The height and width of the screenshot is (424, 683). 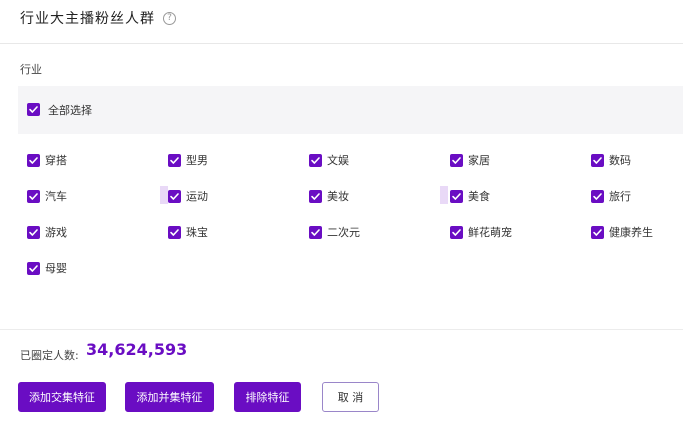 What do you see at coordinates (49, 355) in the screenshot?
I see `selected-count-label: 已圈定人数:` at bounding box center [49, 355].